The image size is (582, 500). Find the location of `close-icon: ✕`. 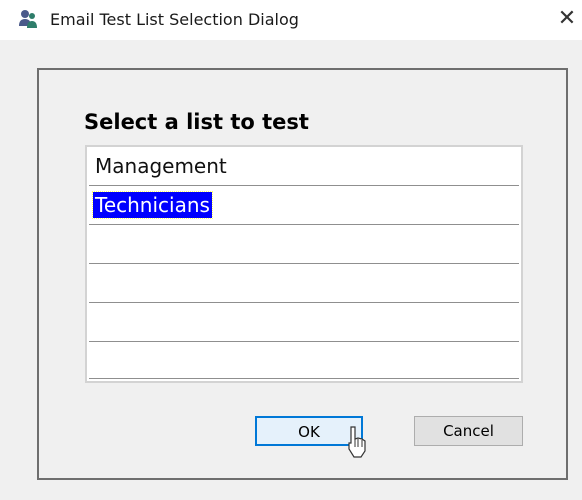

close-icon: ✕ is located at coordinates (567, 18).